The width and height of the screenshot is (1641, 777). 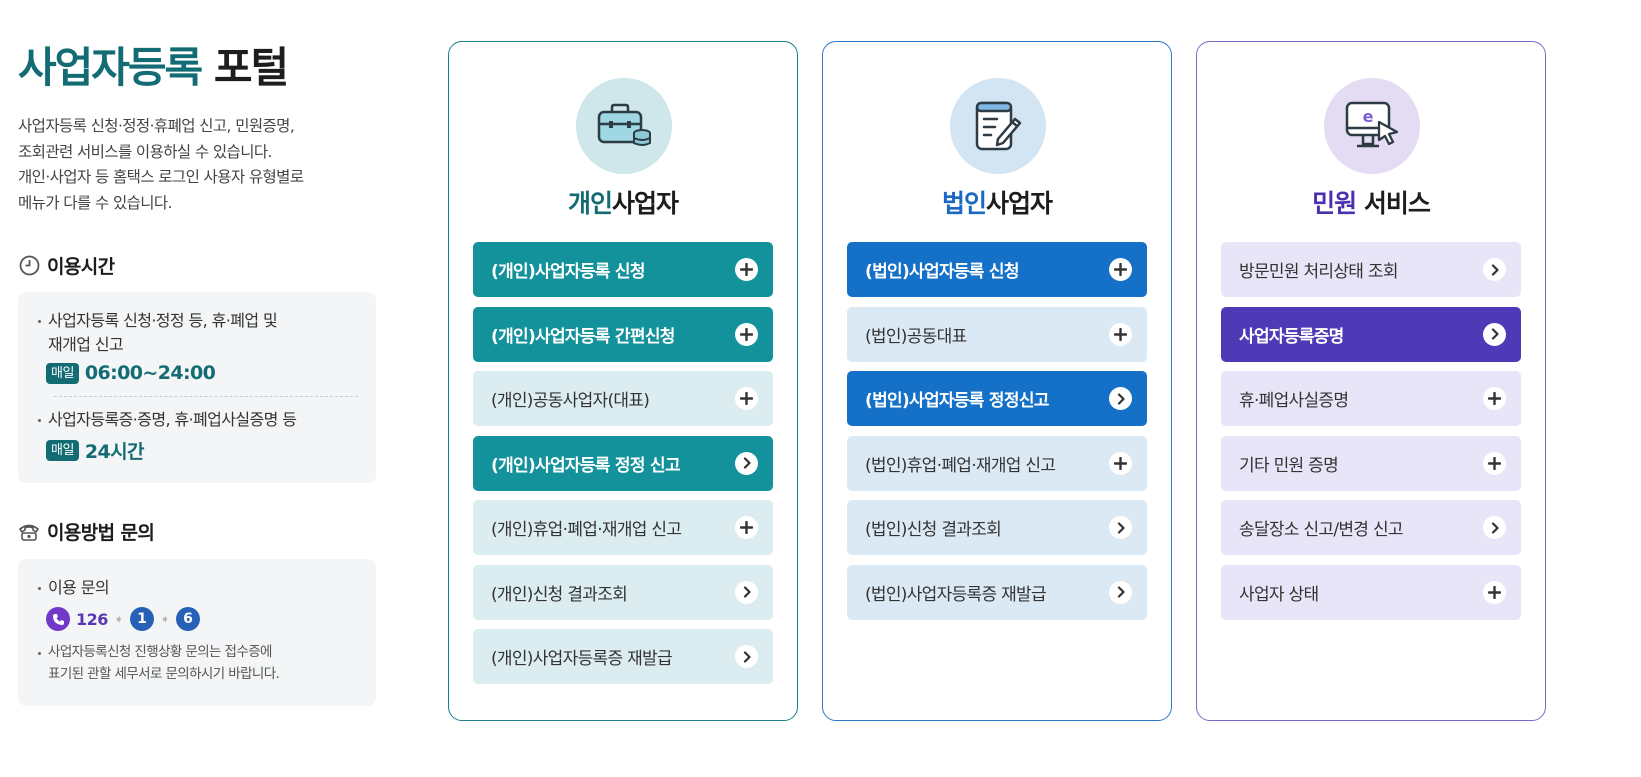 What do you see at coordinates (202, 373) in the screenshot?
I see `hours-item-time-row: 매일 06:00~24:00` at bounding box center [202, 373].